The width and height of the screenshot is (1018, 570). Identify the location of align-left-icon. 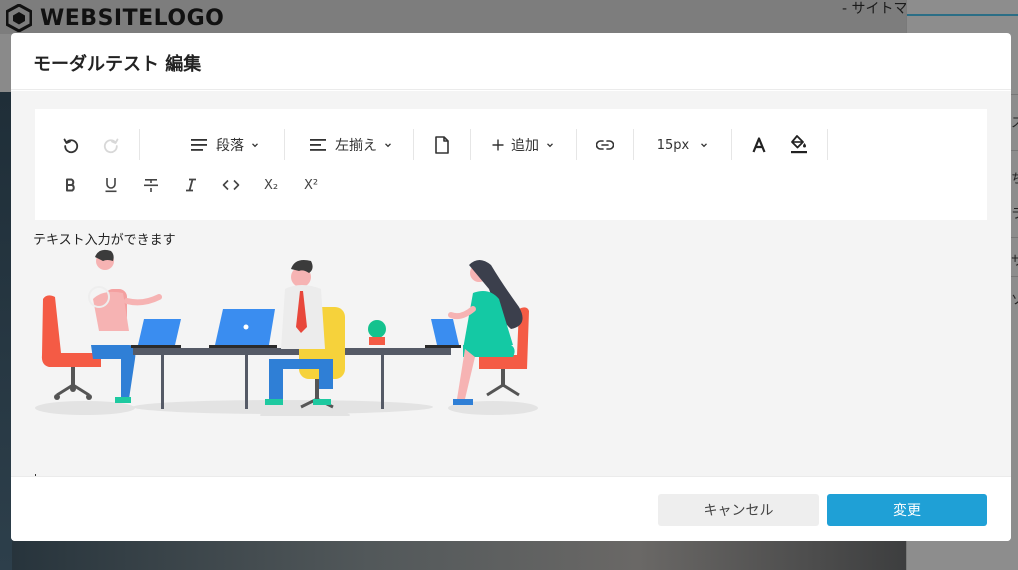
(318, 145).